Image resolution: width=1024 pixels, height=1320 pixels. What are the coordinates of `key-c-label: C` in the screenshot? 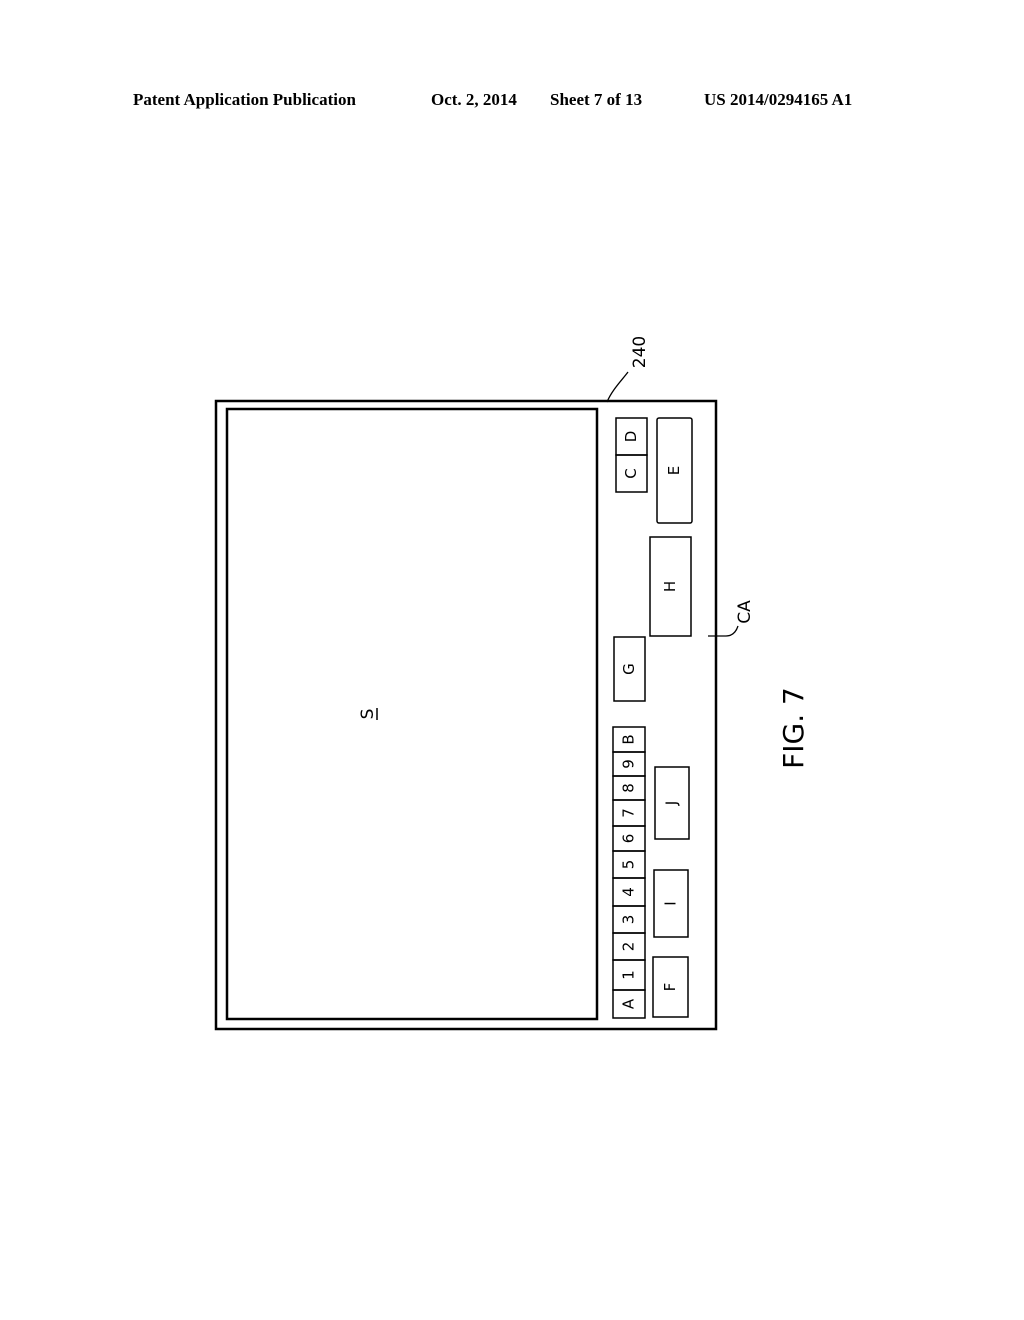 It's located at (631, 473).